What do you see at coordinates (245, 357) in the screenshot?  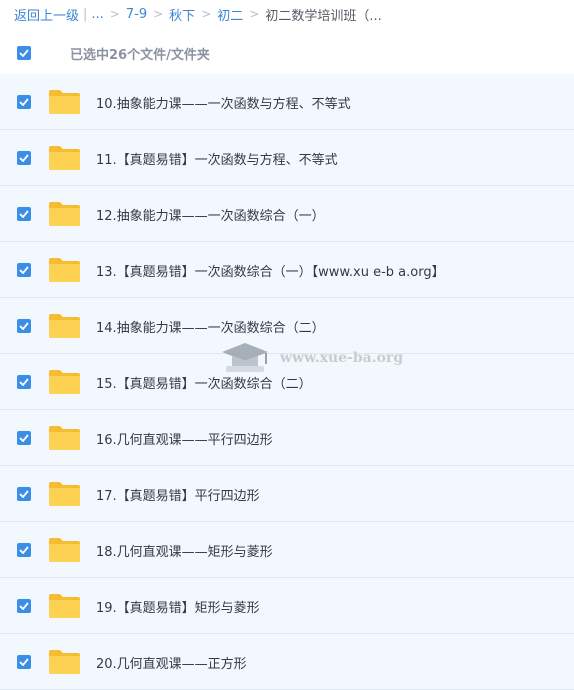 I see `graduation-cap-icon` at bounding box center [245, 357].